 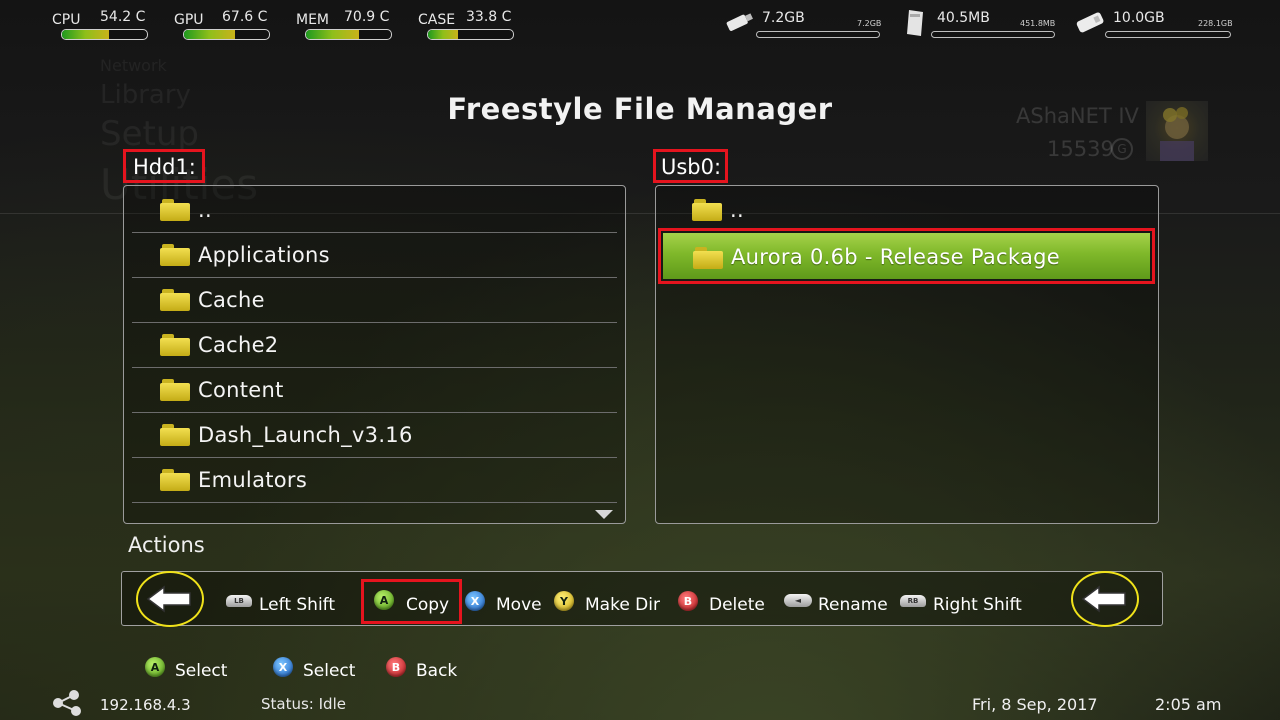 I want to click on gpu-label: GPU, so click(x=189, y=20).